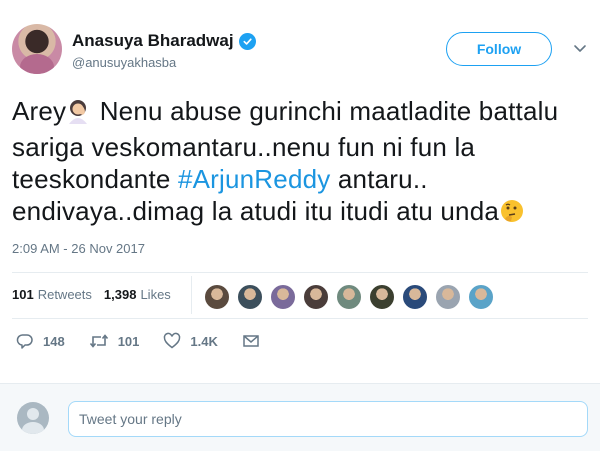  I want to click on retweets-label: Retweets, so click(65, 294).